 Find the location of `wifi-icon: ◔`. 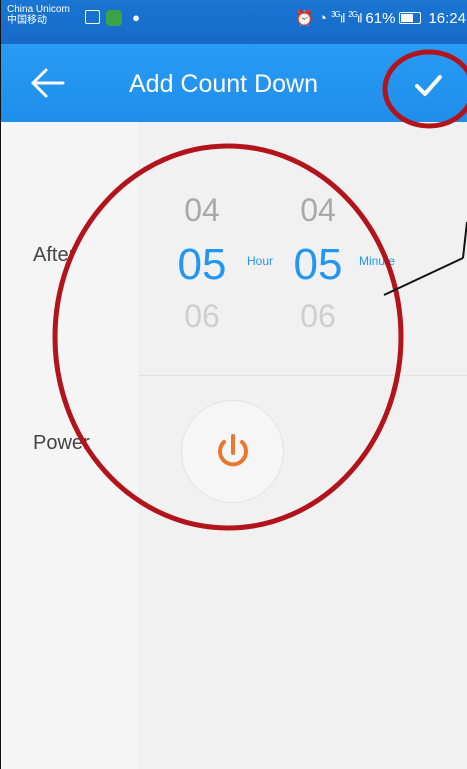

wifi-icon: ◔ is located at coordinates (323, 18).